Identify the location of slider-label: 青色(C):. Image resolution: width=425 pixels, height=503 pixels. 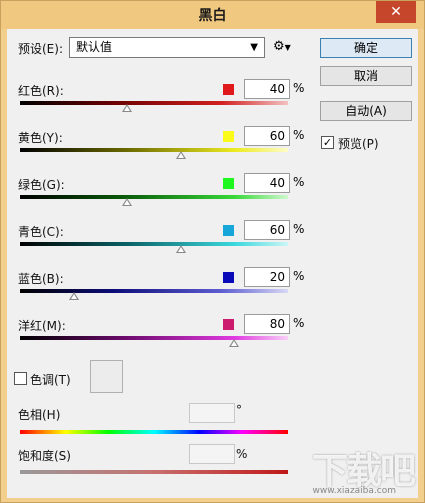
(41, 232).